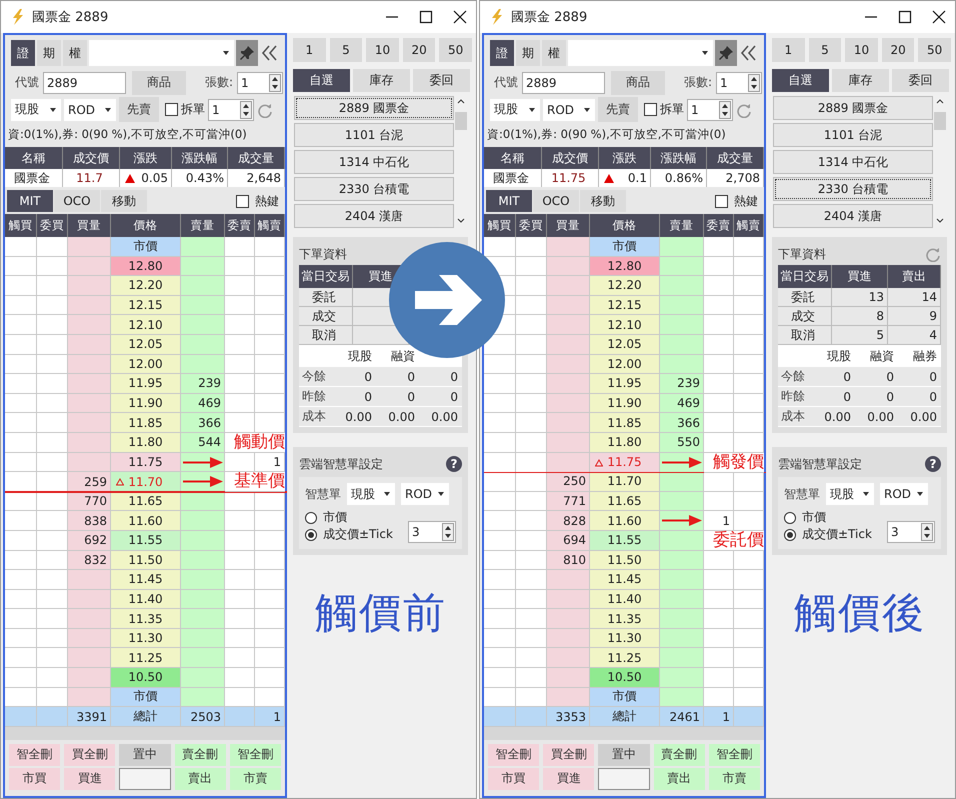 The width and height of the screenshot is (956, 799). Describe the element at coordinates (624, 733) in the screenshot. I see `horizontal-scrollbar` at that location.